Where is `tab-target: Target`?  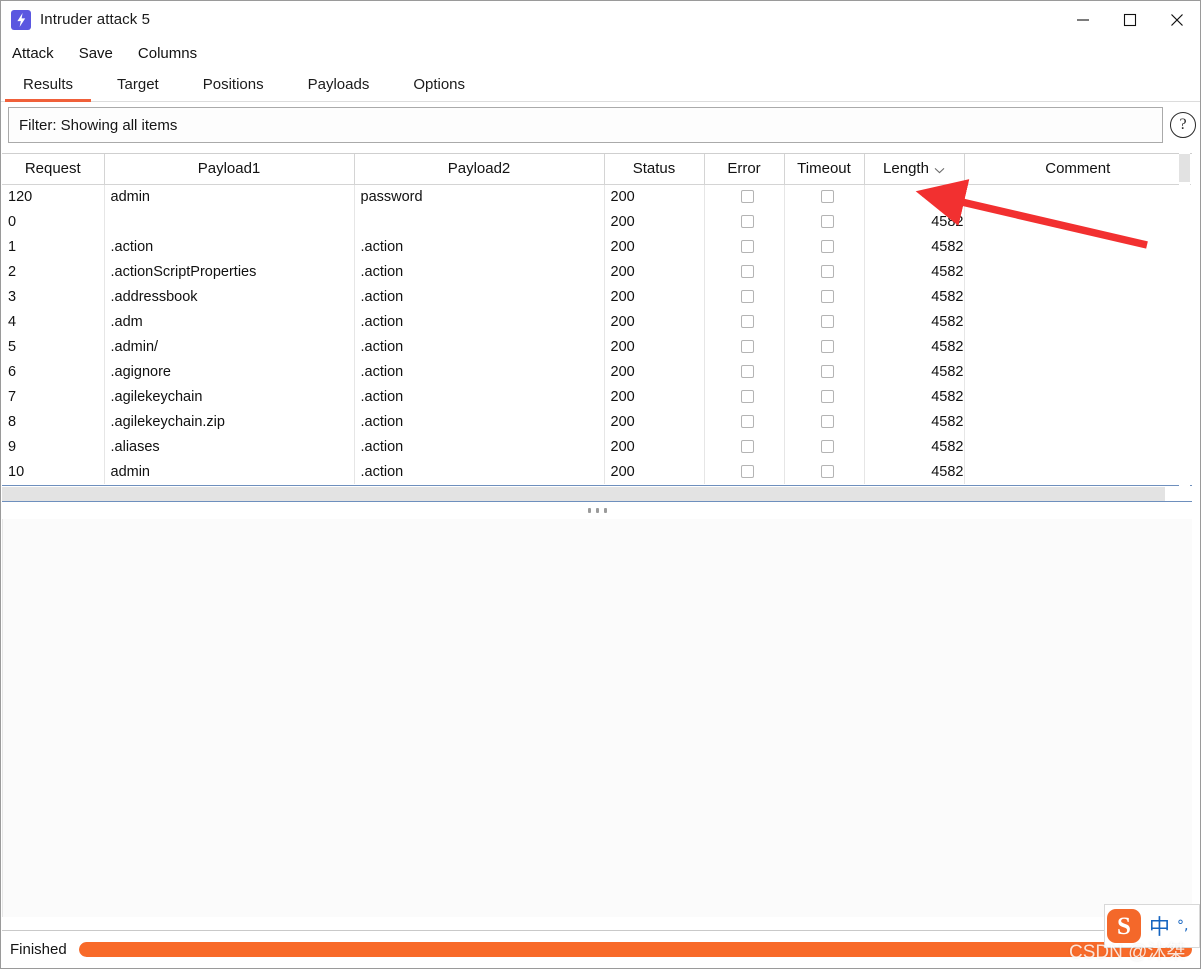
tab-target: Target is located at coordinates (138, 89).